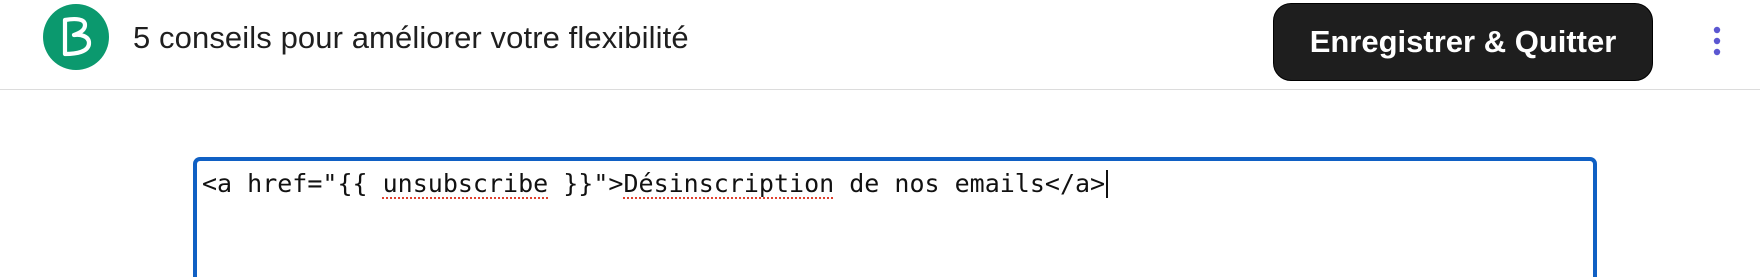 This screenshot has width=1760, height=277. I want to click on kebab-menu-icon, so click(1717, 41).